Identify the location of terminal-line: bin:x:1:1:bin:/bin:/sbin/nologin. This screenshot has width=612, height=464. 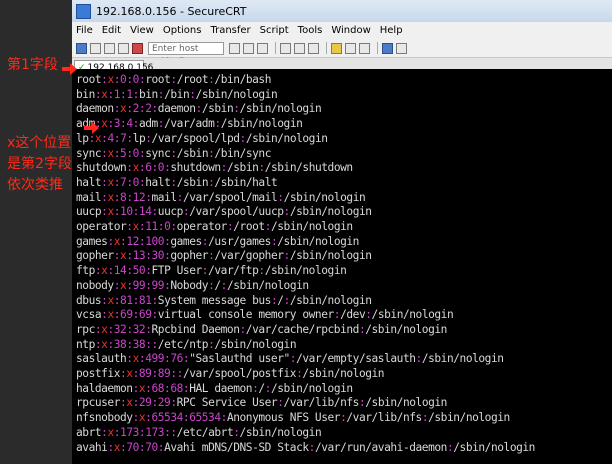
(177, 94).